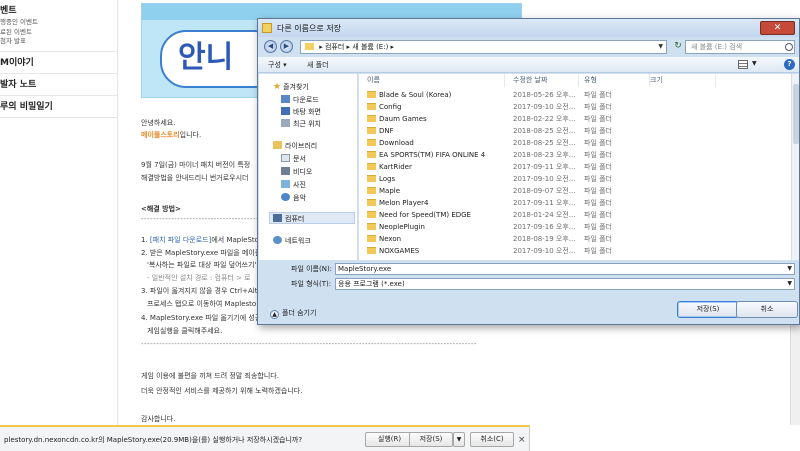 The height and width of the screenshot is (451, 800). What do you see at coordinates (743, 64) in the screenshot?
I see `view-options-icon` at bounding box center [743, 64].